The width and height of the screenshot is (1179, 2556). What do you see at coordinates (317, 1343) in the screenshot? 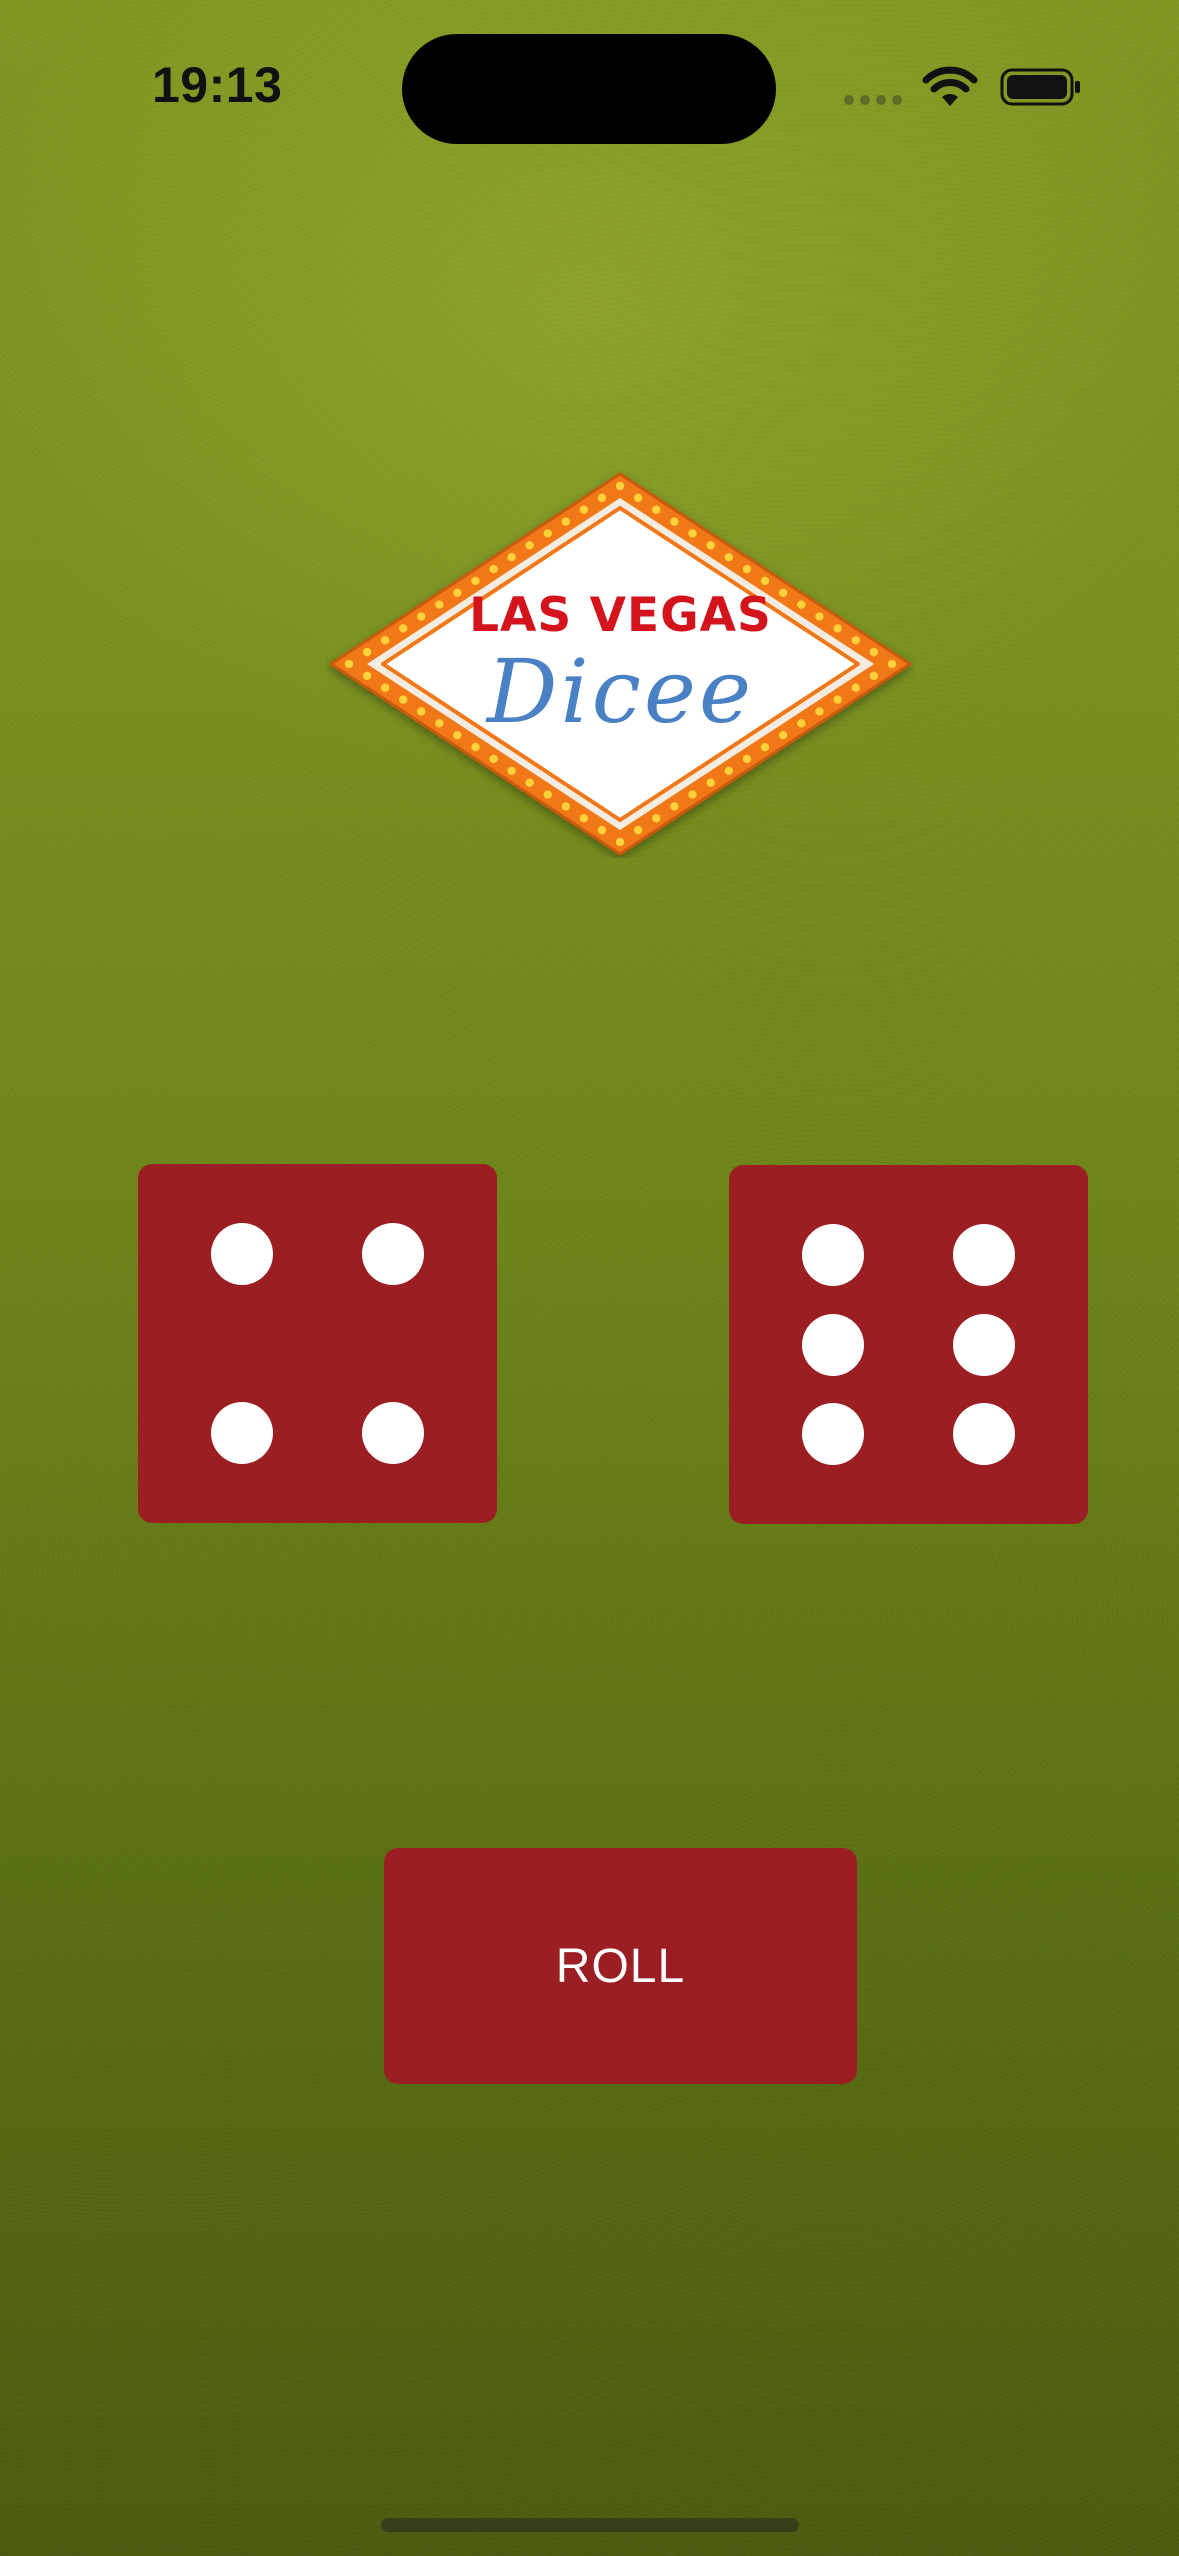
I see `left-die` at bounding box center [317, 1343].